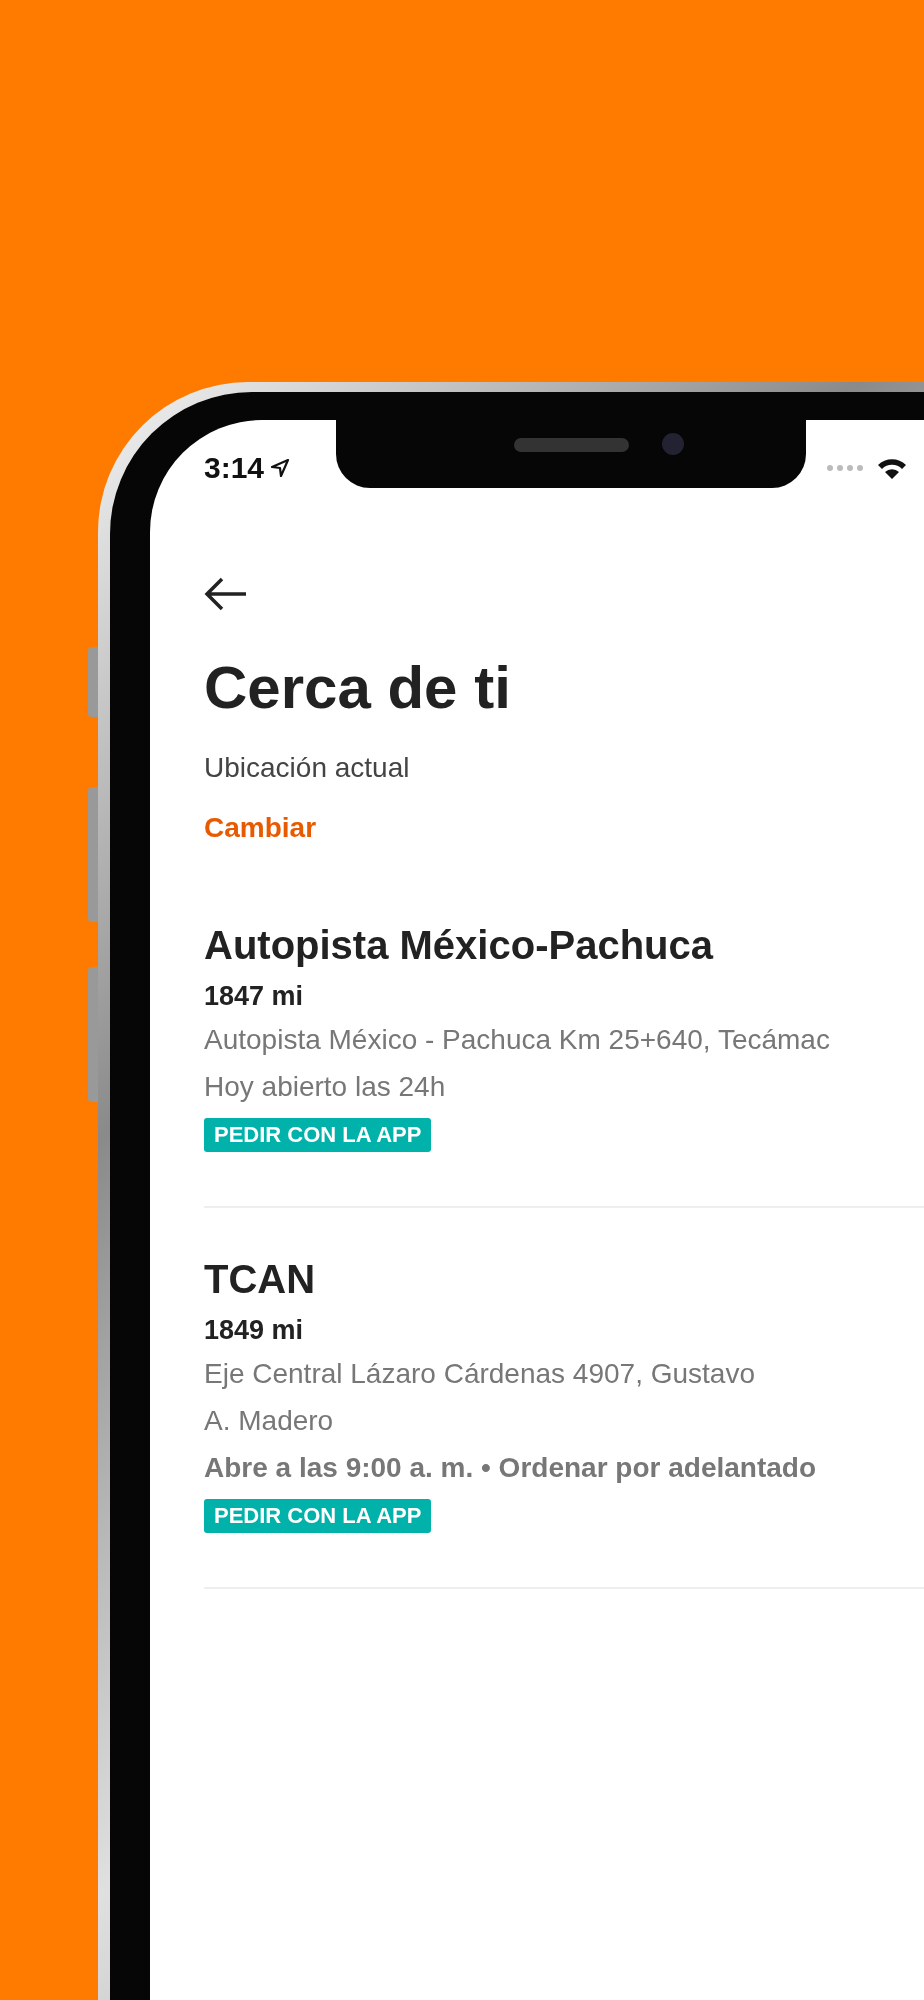  I want to click on location-label: Ubicación actual, so click(307, 768).